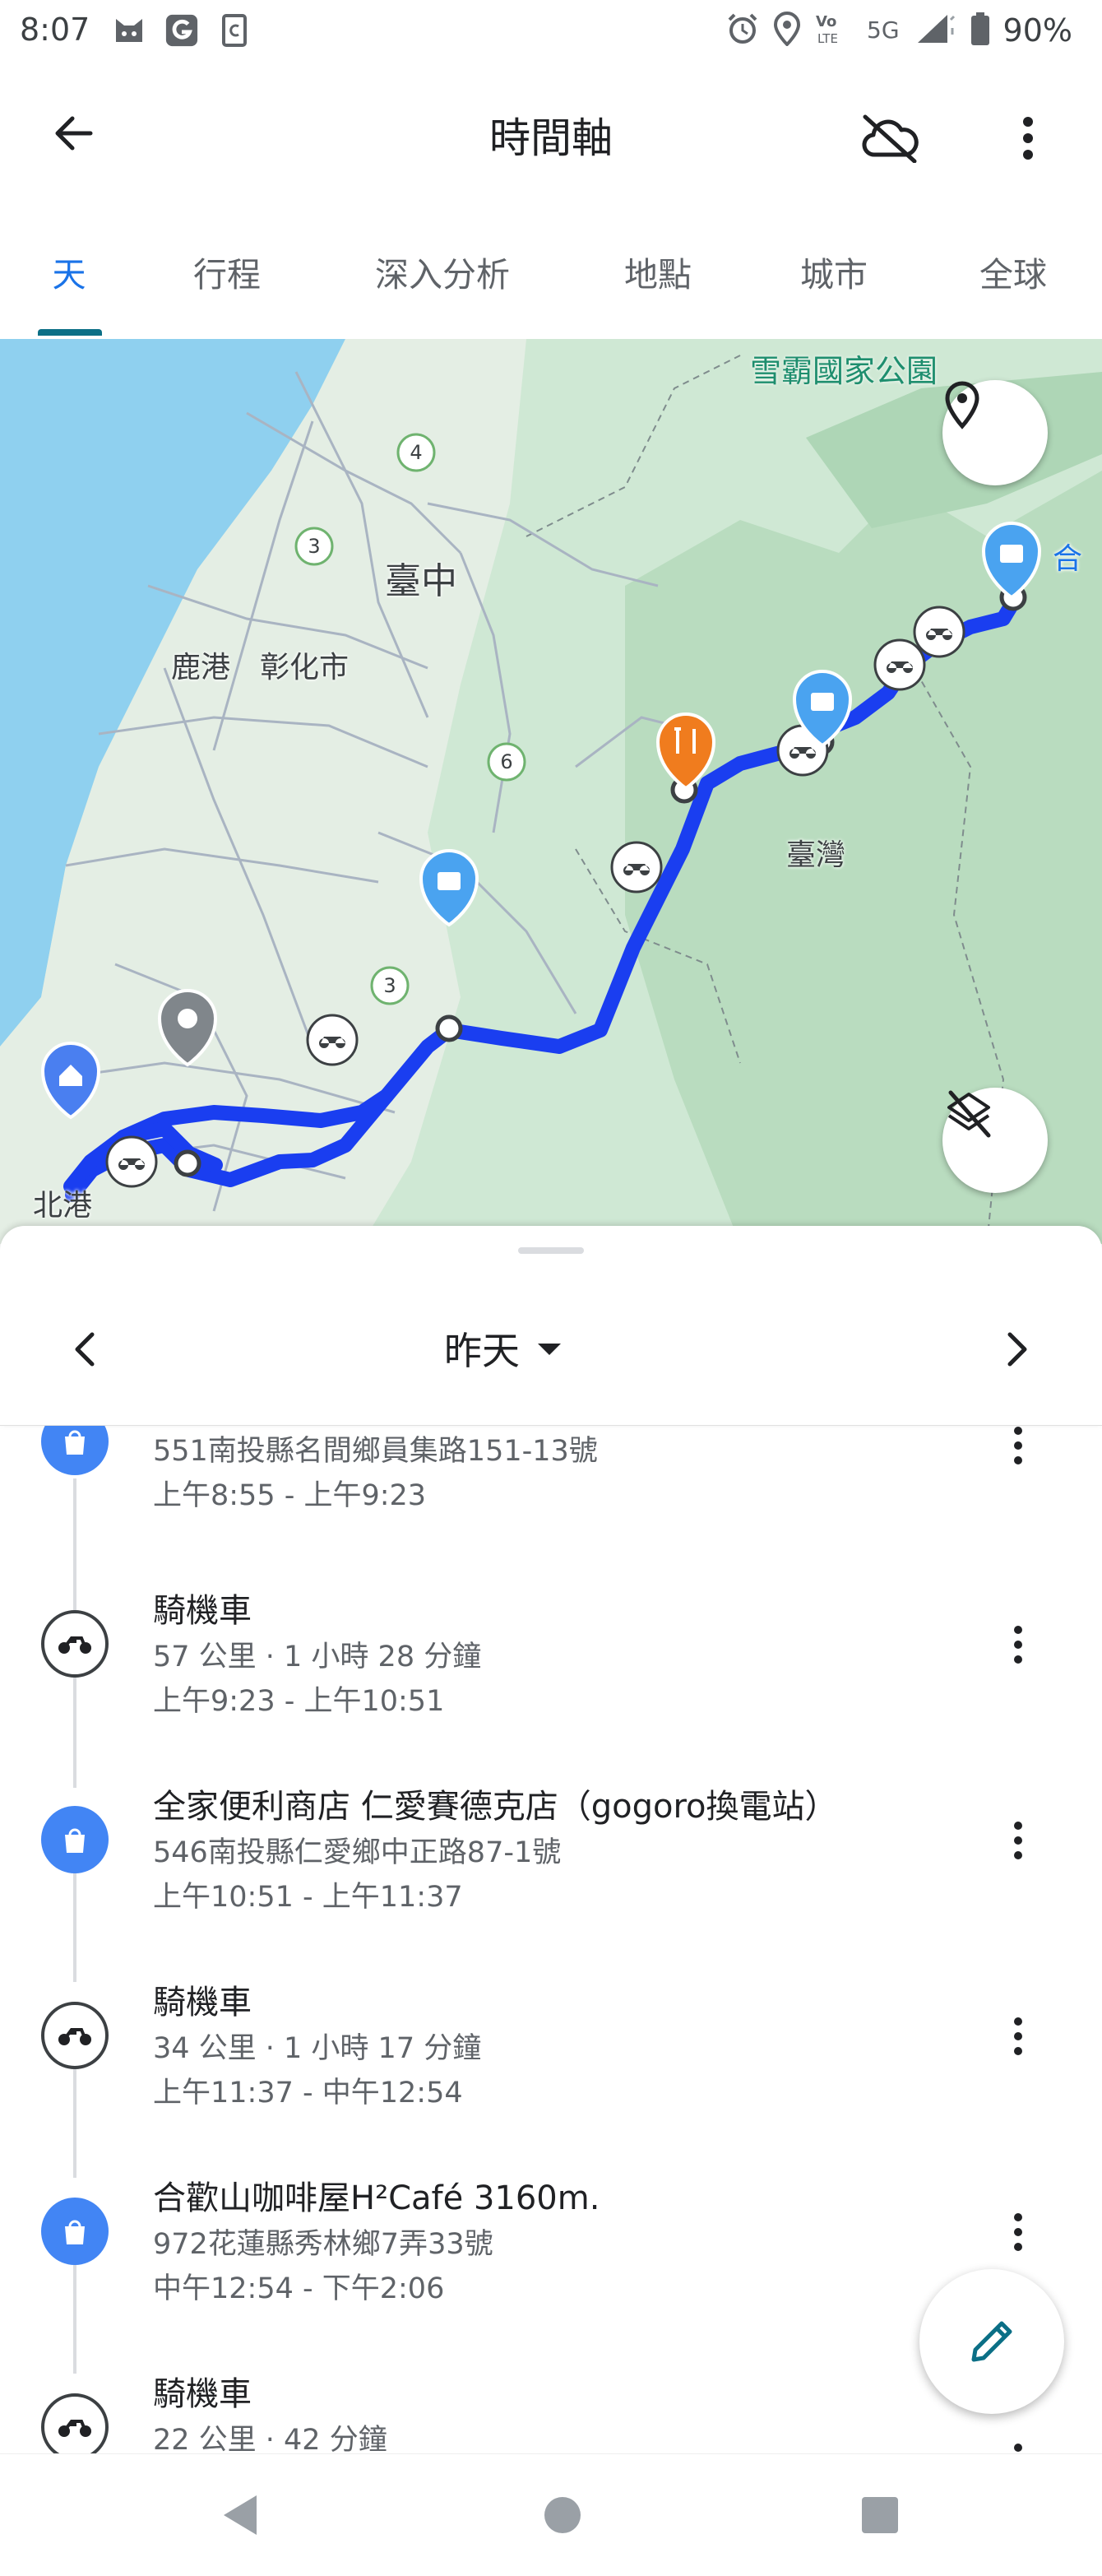  Describe the element at coordinates (551, 1250) in the screenshot. I see `drag-handle` at that location.